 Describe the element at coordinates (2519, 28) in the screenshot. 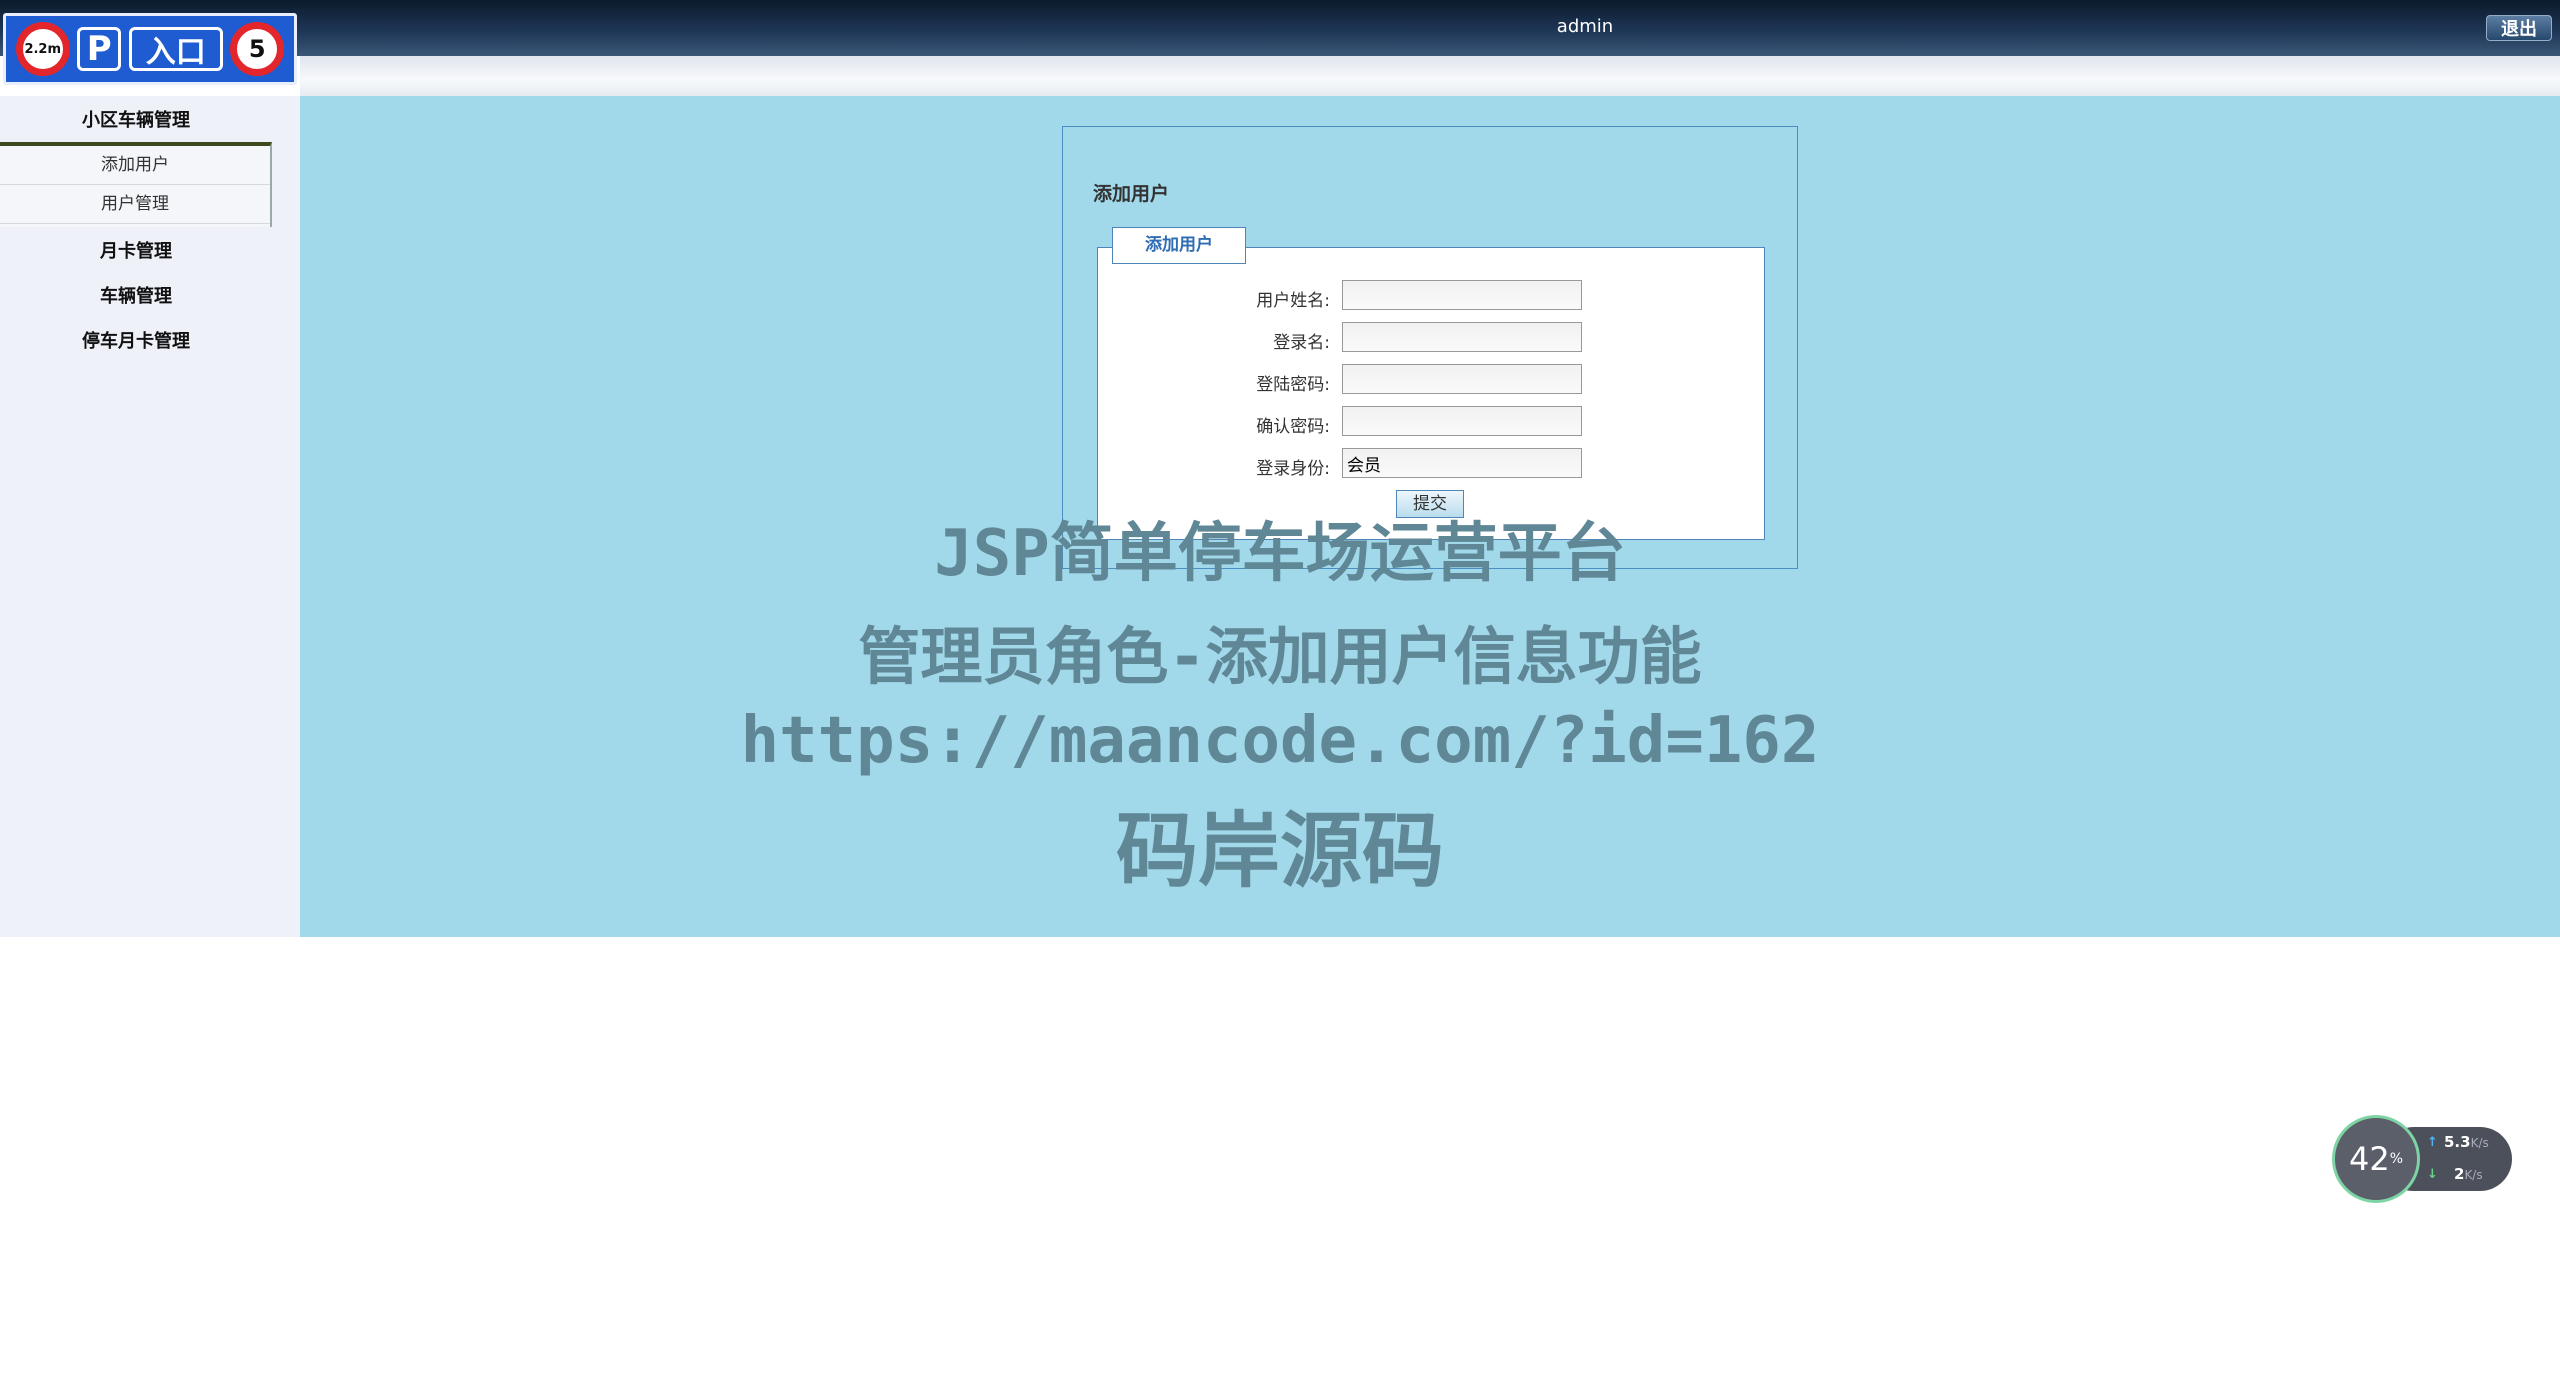

I see `logout-button: 退出` at that location.